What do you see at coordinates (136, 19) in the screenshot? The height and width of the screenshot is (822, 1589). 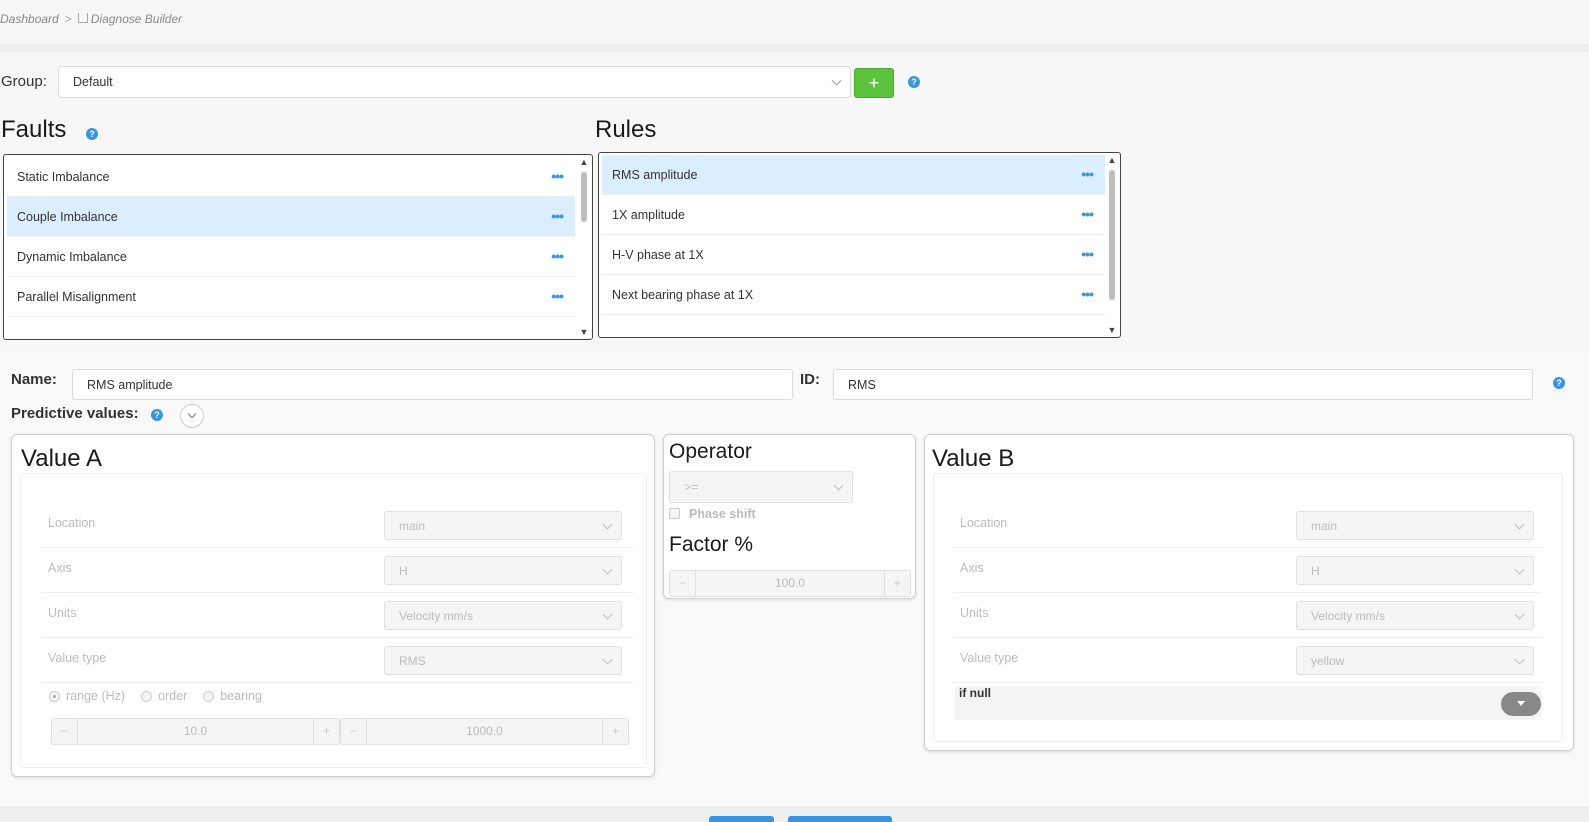 I see `breadcrumb-current-label: Diagnose Builder` at bounding box center [136, 19].